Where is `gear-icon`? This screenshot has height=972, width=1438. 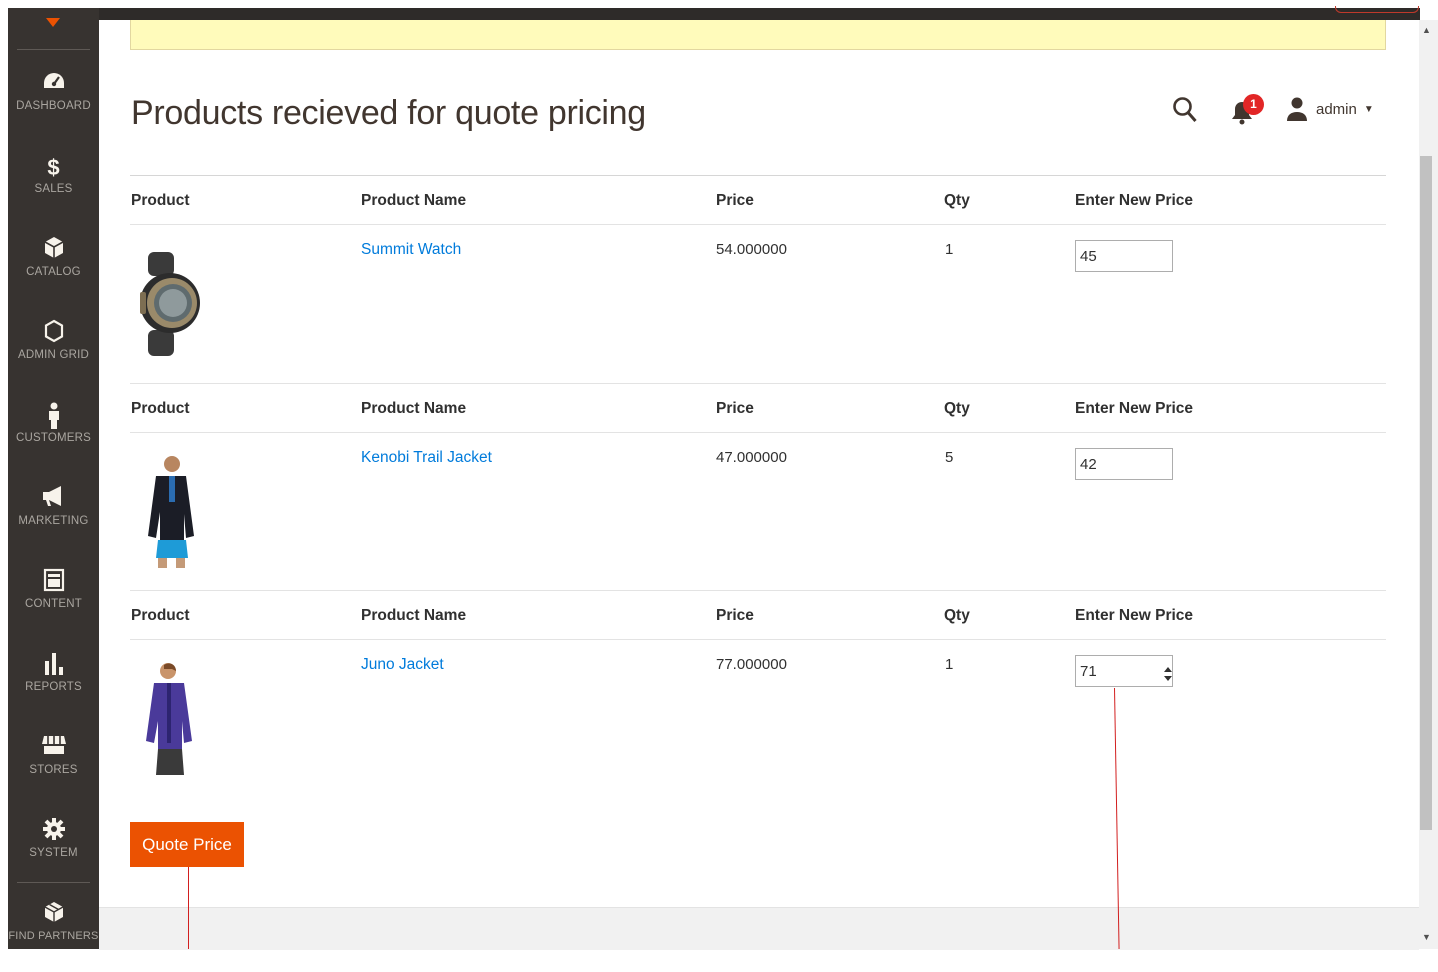 gear-icon is located at coordinates (53, 832).